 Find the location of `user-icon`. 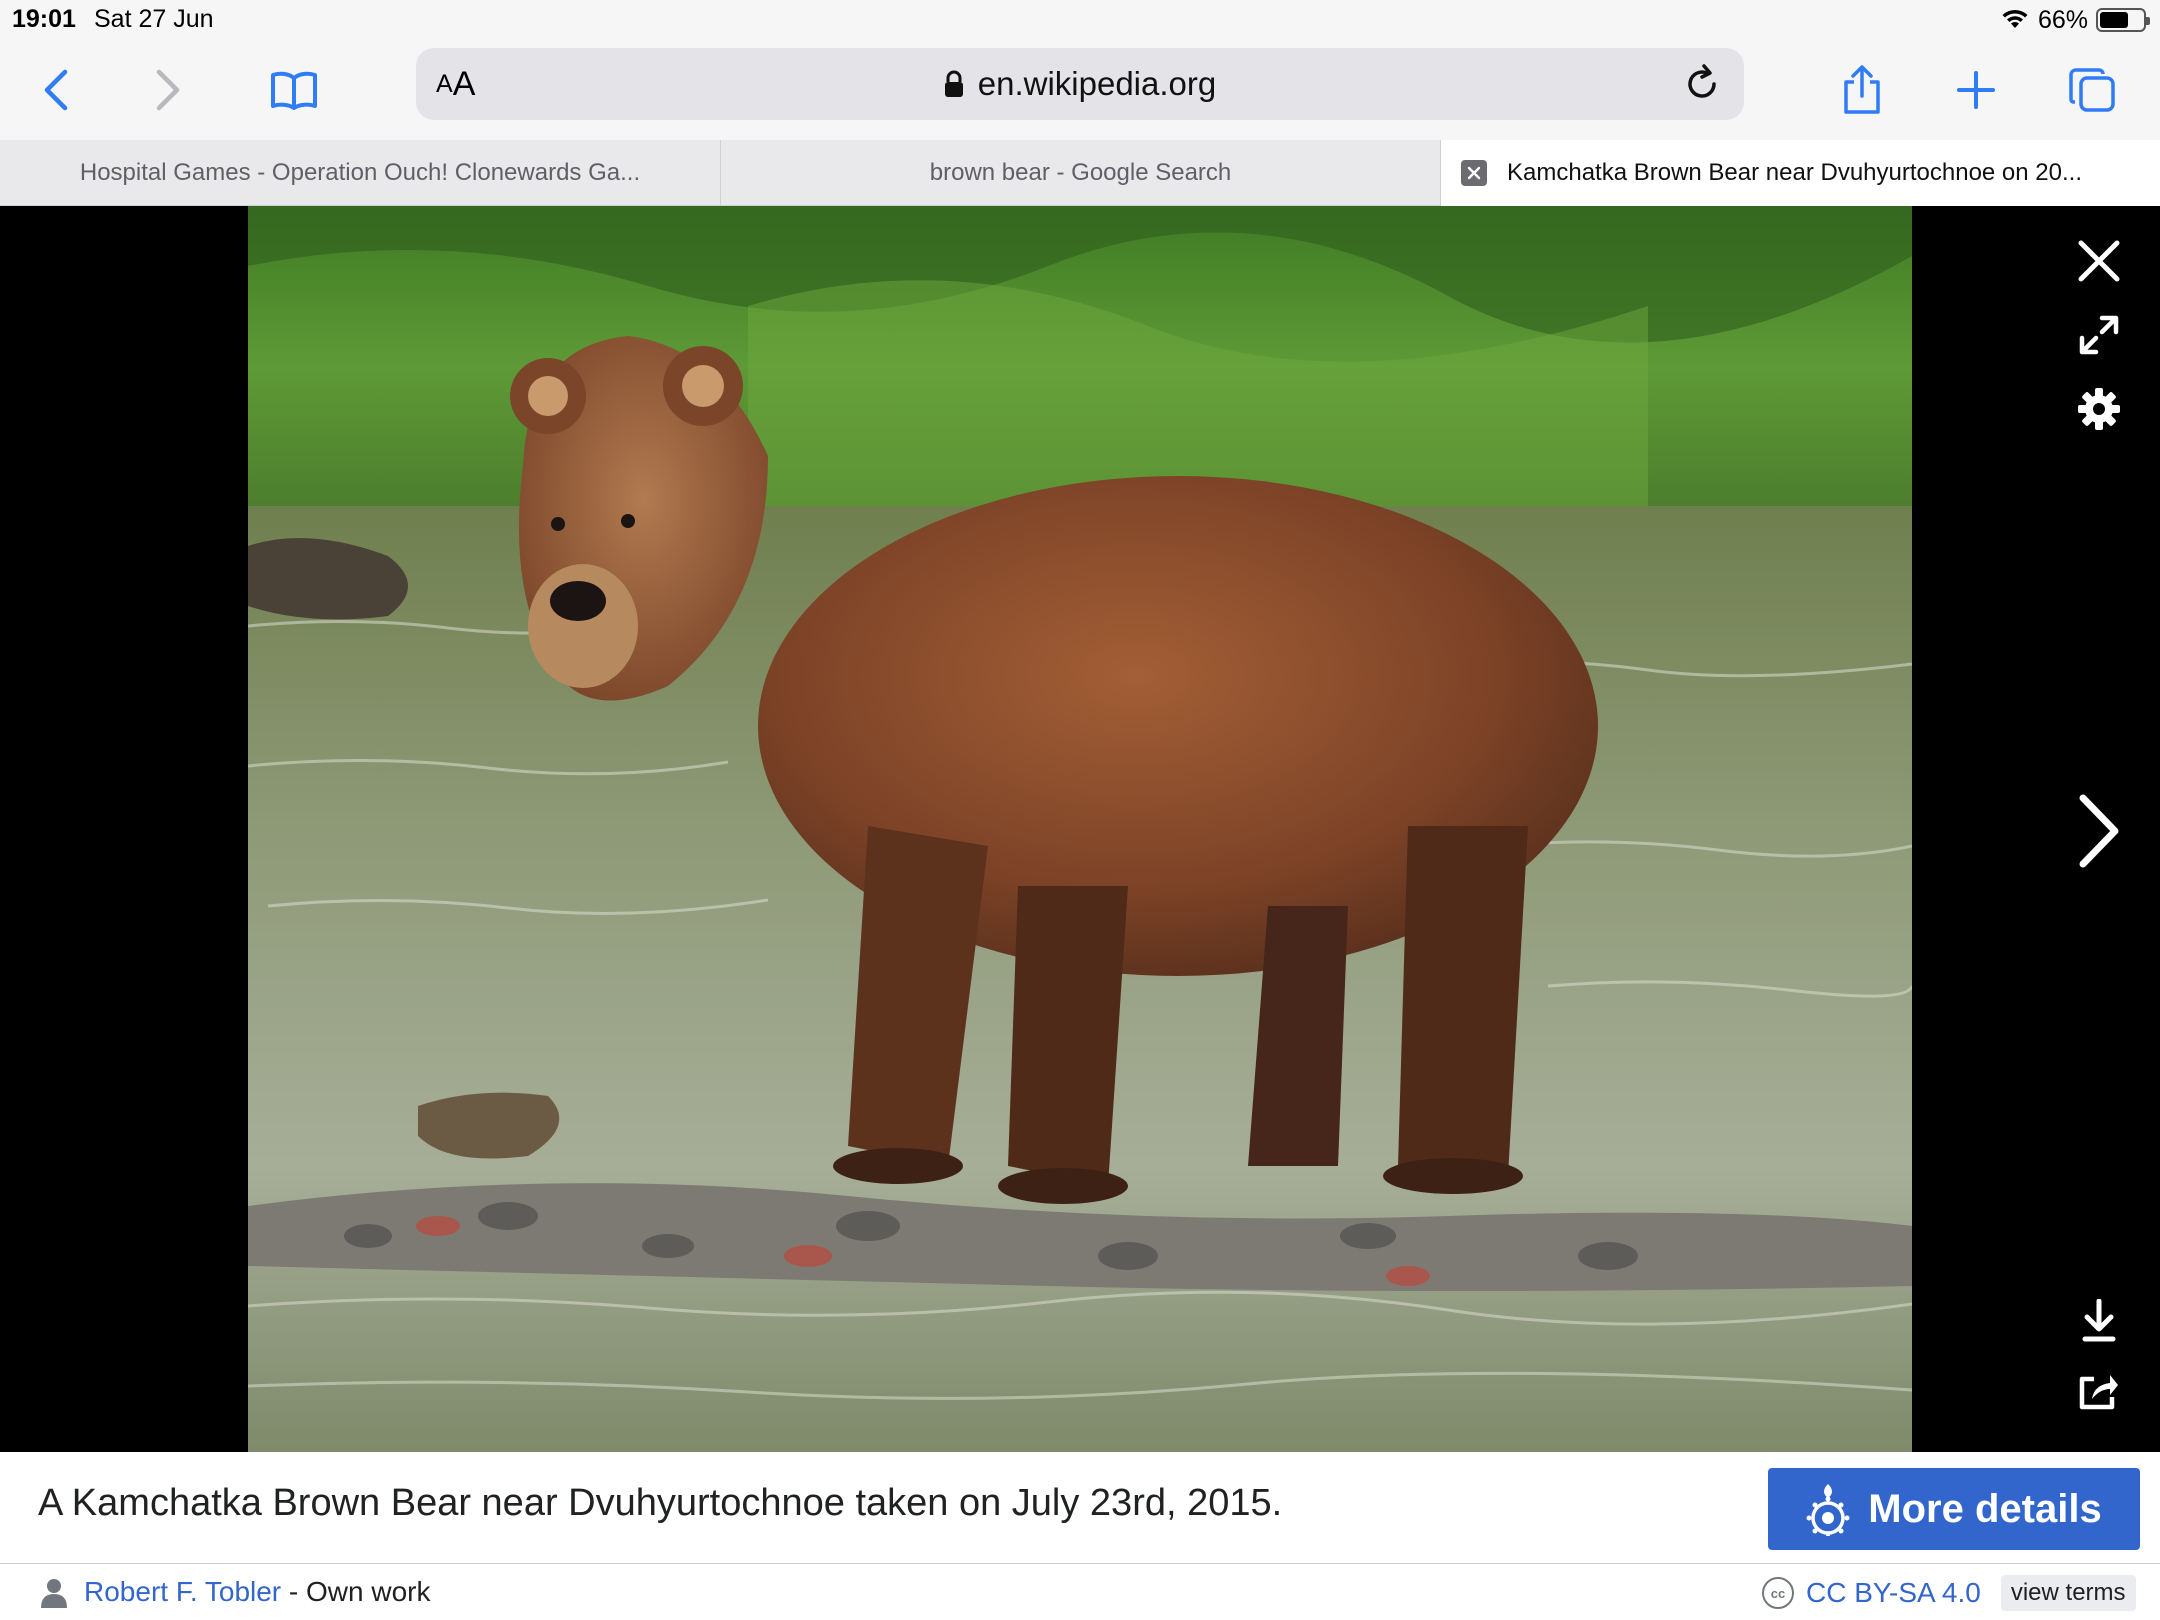

user-icon is located at coordinates (54, 1593).